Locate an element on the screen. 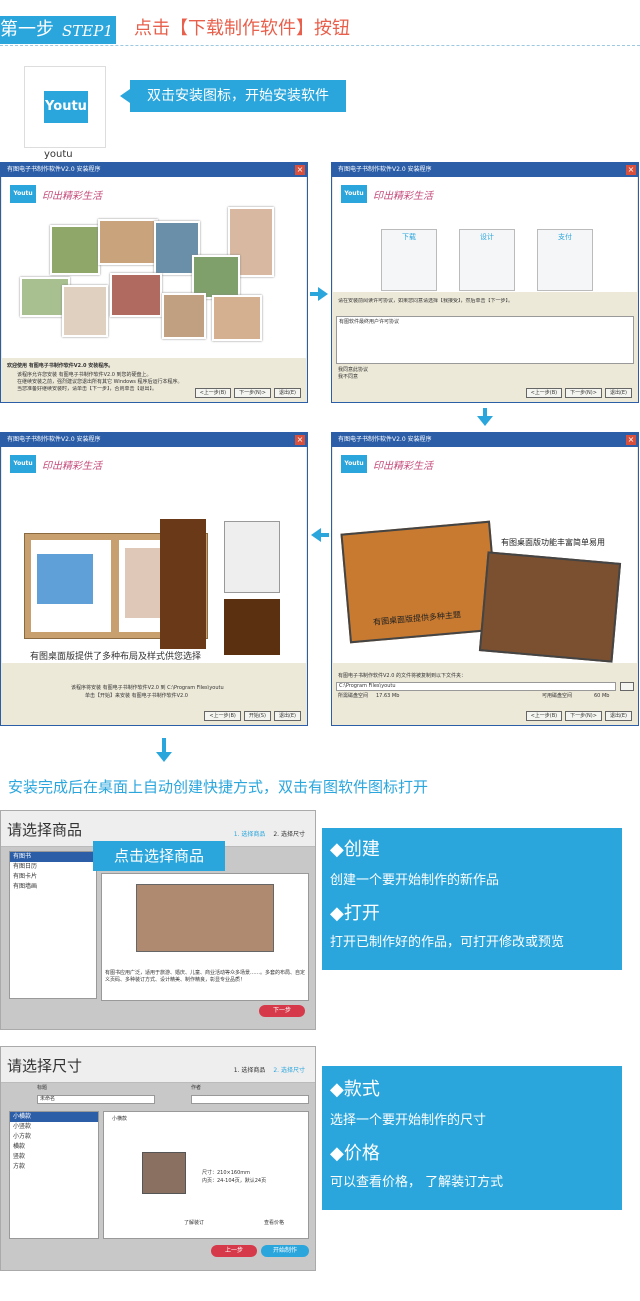 This screenshot has height=1301, width=640. style-price-info: ◆款式 选择一个要开始制作的尺寸 ◆价格 可以查看价格， 了解装订方式 is located at coordinates (472, 1138).